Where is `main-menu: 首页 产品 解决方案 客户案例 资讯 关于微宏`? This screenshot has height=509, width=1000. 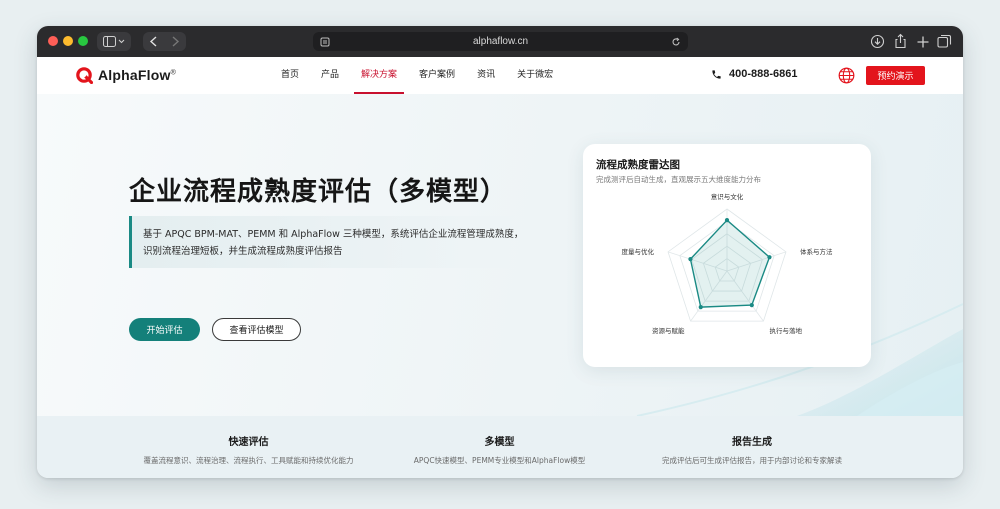
main-menu: 首页 产品 解决方案 客户案例 资讯 关于微宏 is located at coordinates (428, 75).